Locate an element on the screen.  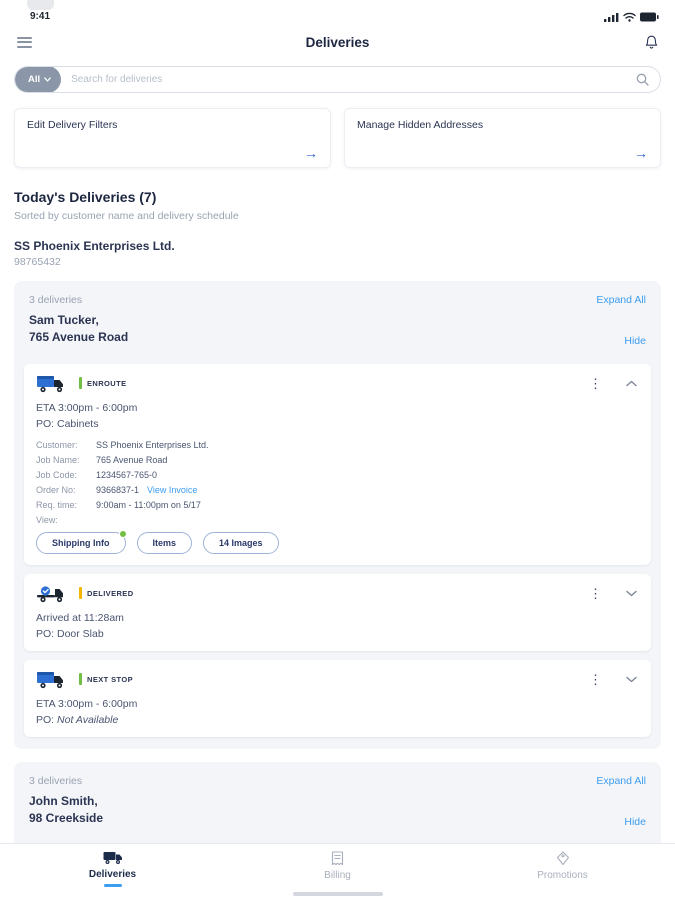
tab-deliveries: Deliveries is located at coordinates (112, 872).